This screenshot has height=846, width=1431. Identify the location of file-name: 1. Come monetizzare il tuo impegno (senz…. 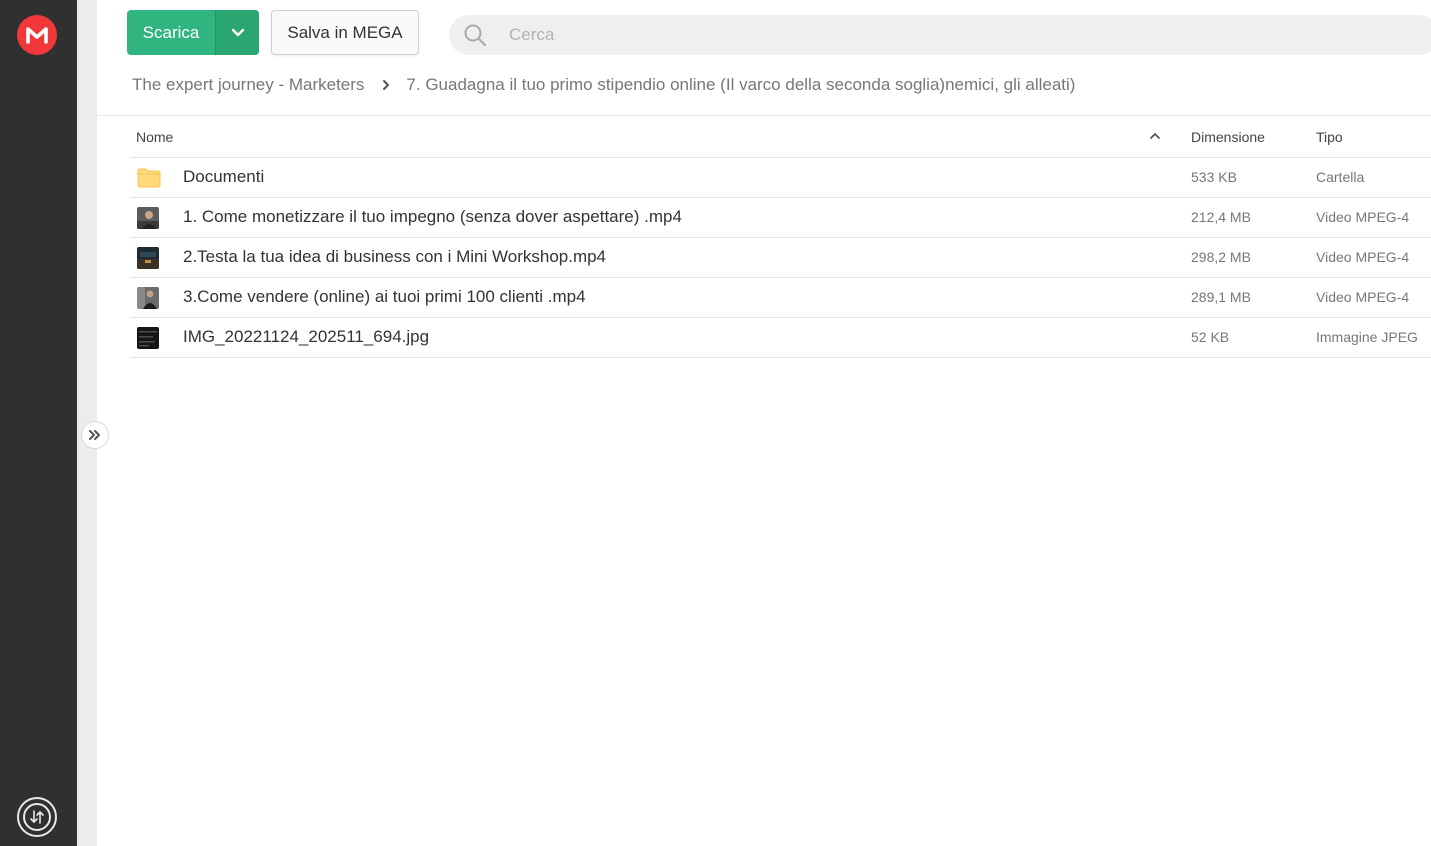
(432, 216).